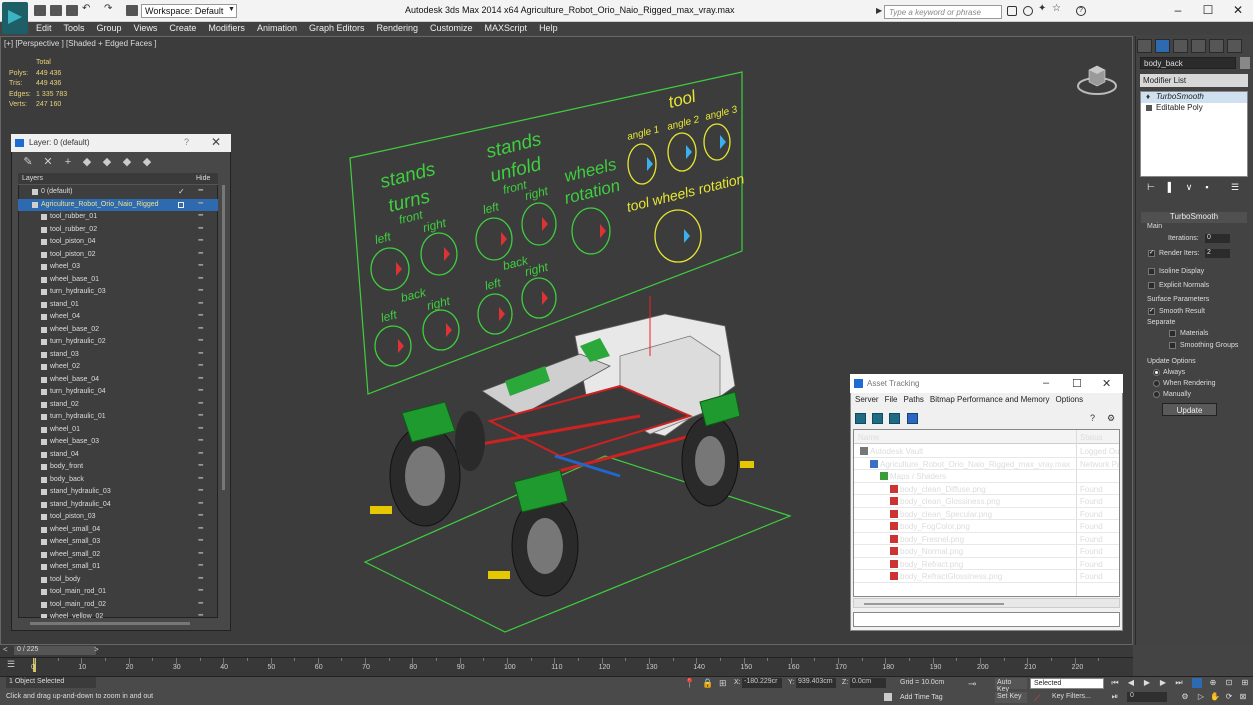  What do you see at coordinates (912, 418) in the screenshot?
I see `grid-view-icon` at bounding box center [912, 418].